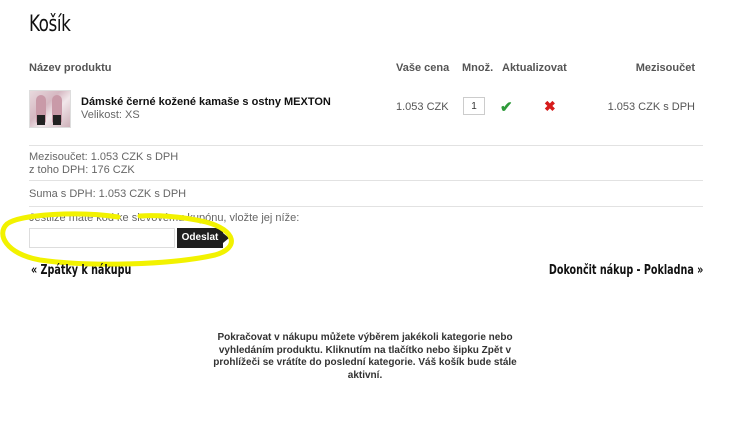  Describe the element at coordinates (70, 68) in the screenshot. I see `col-header-product: Název produktu` at that location.